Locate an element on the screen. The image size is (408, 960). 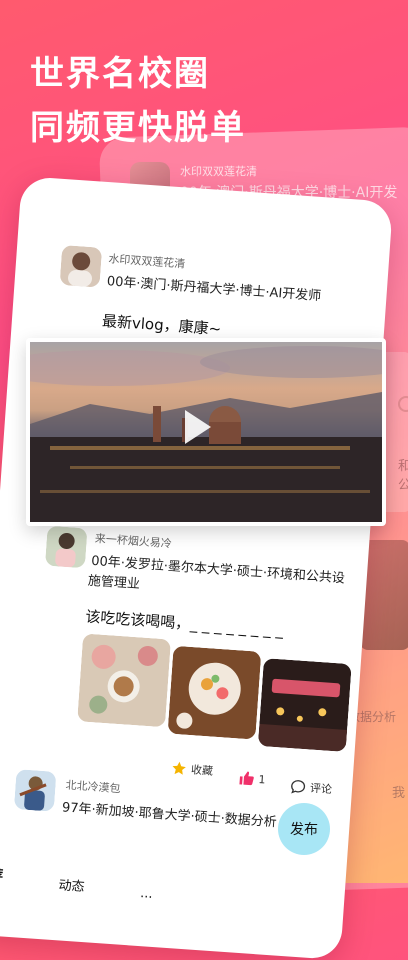
like-button: 1 is located at coordinates (252, 779).